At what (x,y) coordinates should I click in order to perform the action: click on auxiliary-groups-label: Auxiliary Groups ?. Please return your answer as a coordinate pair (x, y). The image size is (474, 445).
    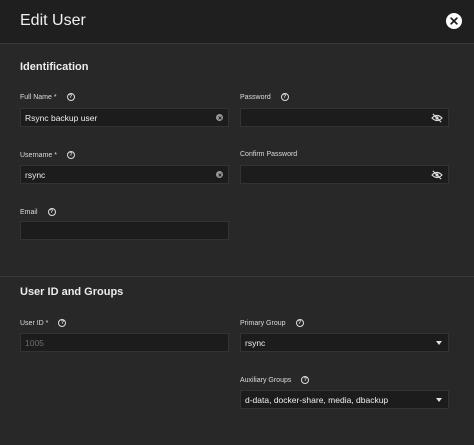
    Looking at the image, I should click on (275, 380).